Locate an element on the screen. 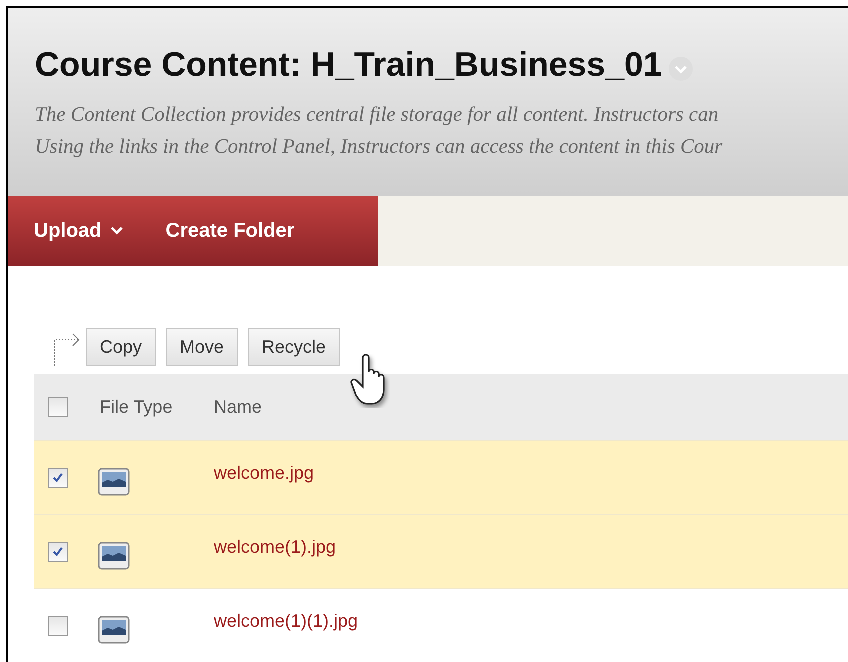 Image resolution: width=848 pixels, height=662 pixels. file-name-link: welcome.jpg is located at coordinates (261, 473).